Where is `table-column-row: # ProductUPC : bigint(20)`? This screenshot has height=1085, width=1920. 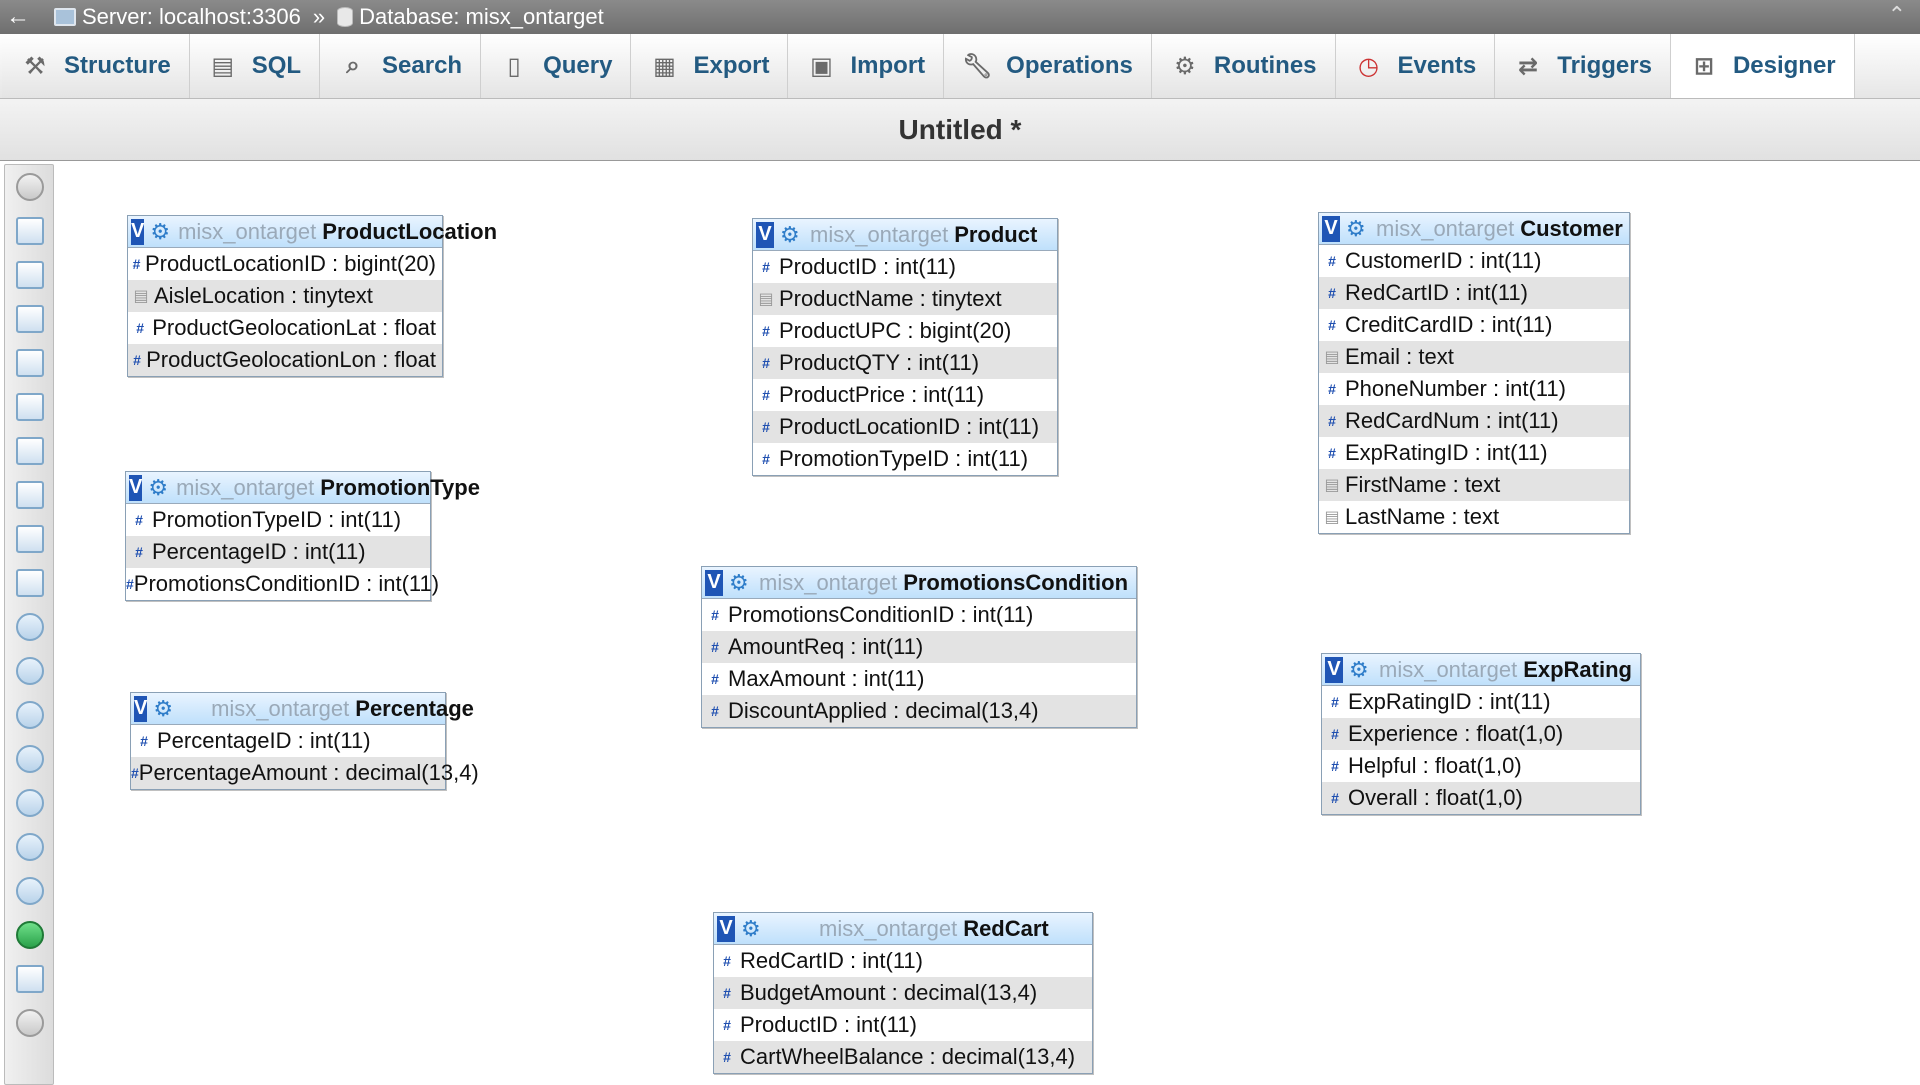 table-column-row: # ProductUPC : bigint(20) is located at coordinates (905, 331).